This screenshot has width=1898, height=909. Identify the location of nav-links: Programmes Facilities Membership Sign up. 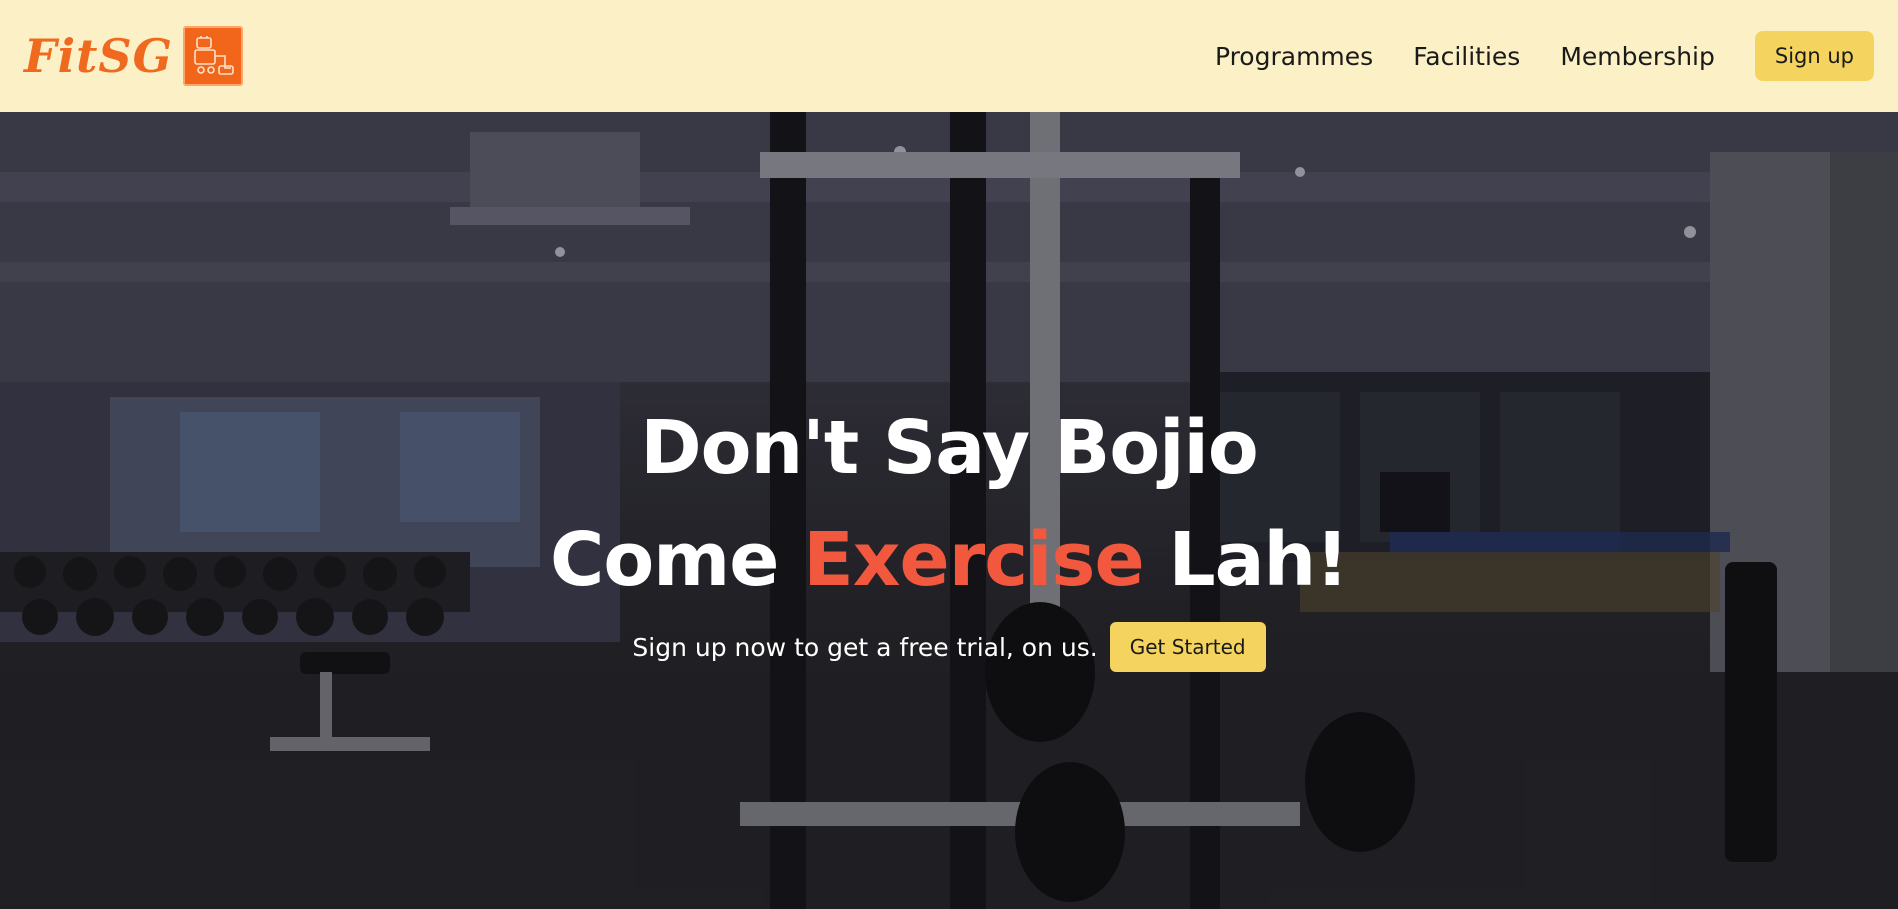
(1544, 56).